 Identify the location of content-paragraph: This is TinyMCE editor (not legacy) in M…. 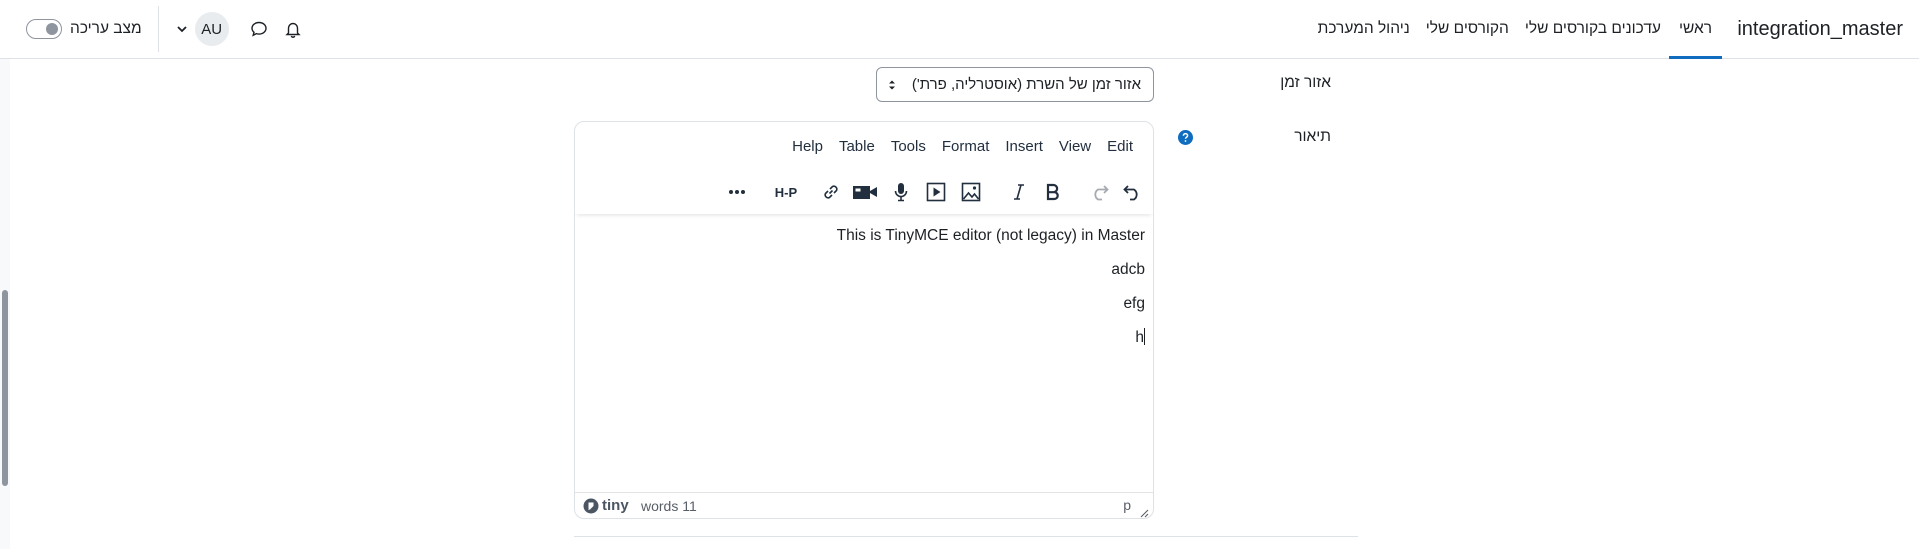
(990, 235).